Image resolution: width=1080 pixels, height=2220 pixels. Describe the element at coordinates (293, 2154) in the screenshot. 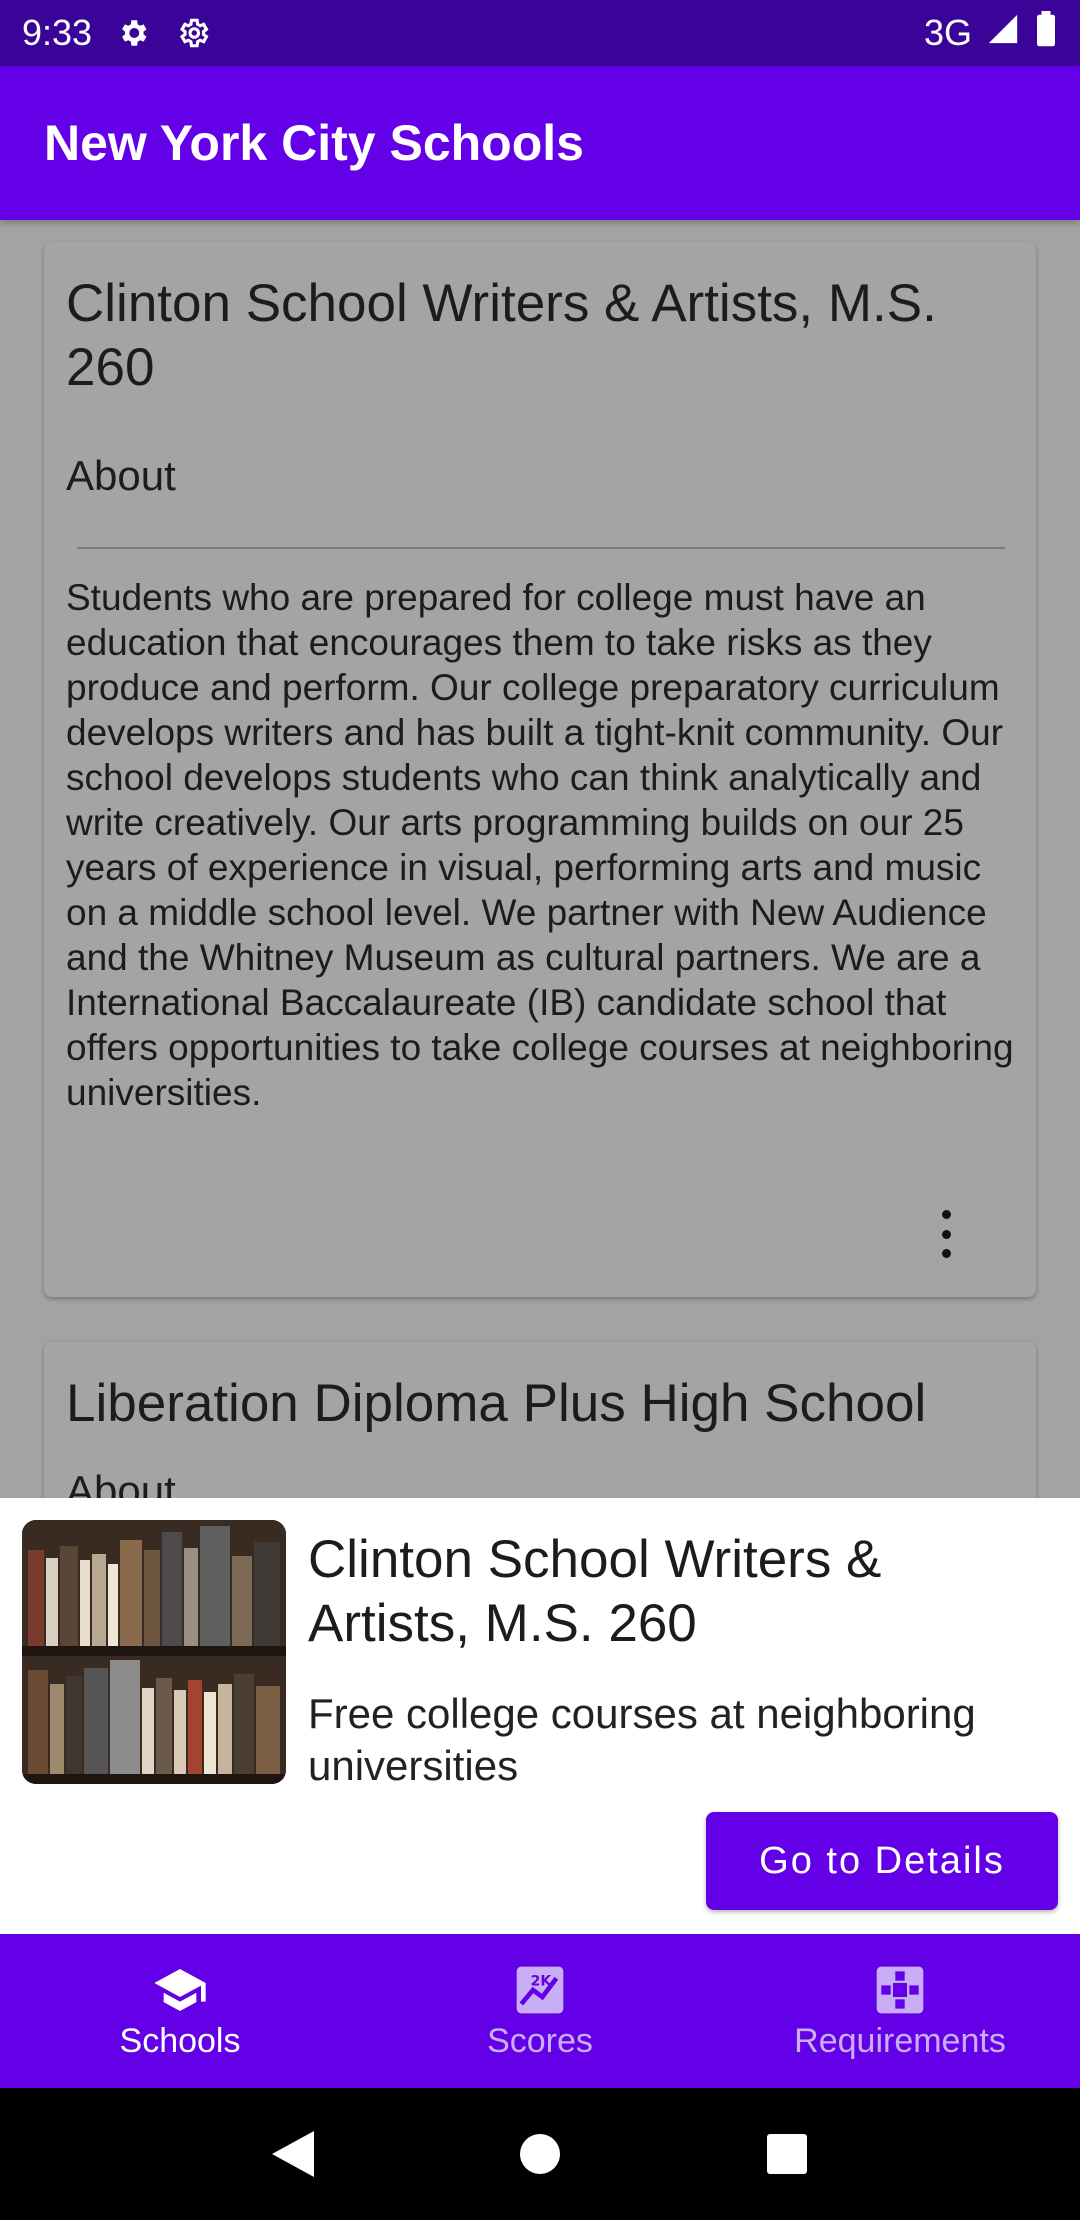

I see `back-icon` at that location.